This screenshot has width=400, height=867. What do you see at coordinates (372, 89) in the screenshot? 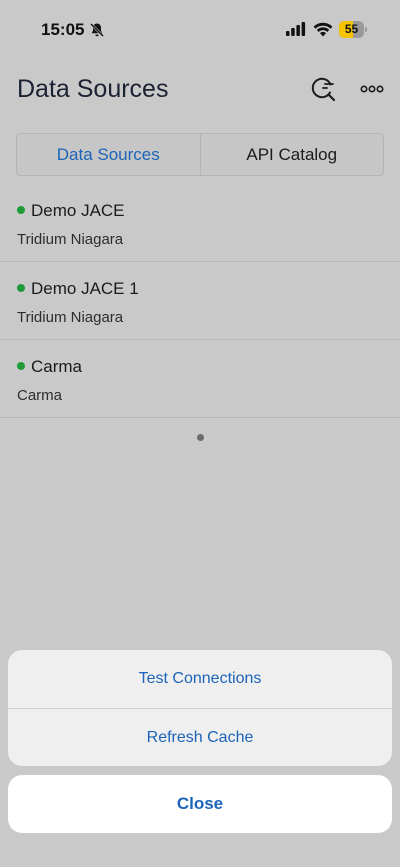
I see `more-icon` at bounding box center [372, 89].